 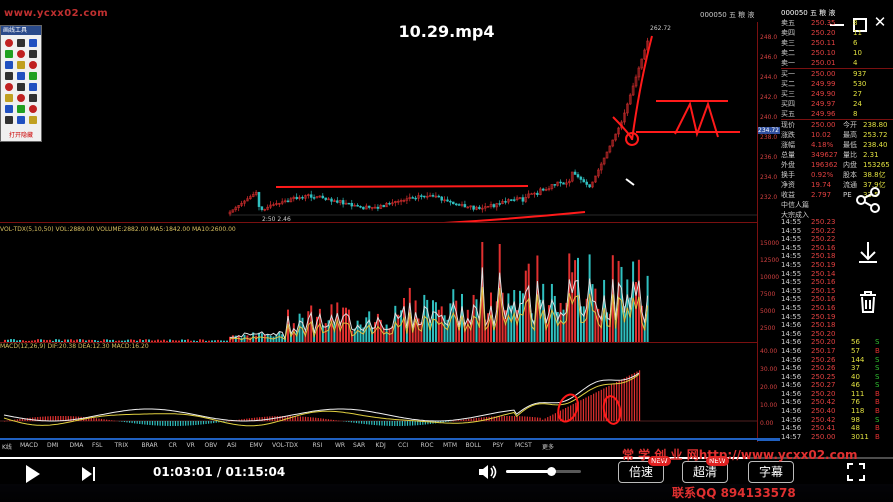 I want to click on indicator-tab: RSI, so click(x=318, y=445).